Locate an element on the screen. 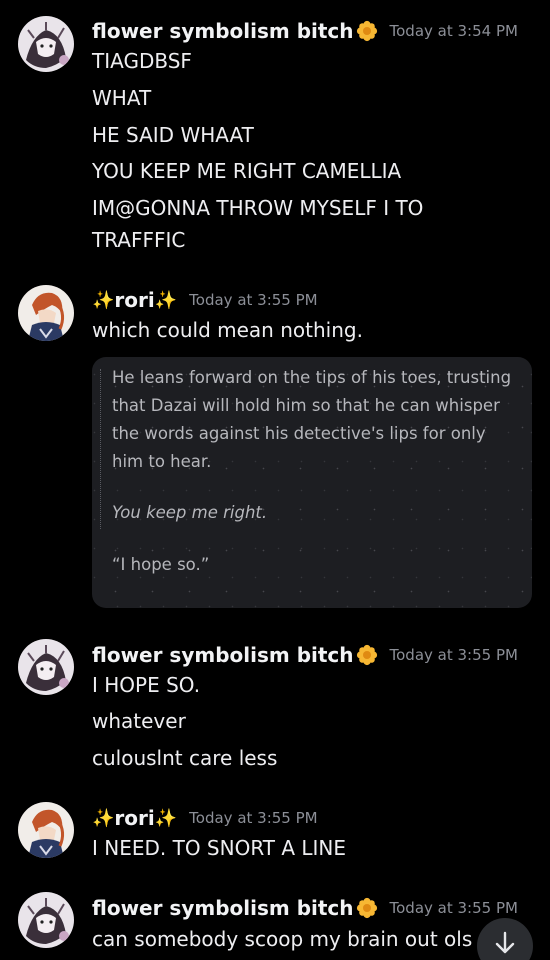 This screenshot has width=550, height=960. message-line: WHAT is located at coordinates (122, 98).